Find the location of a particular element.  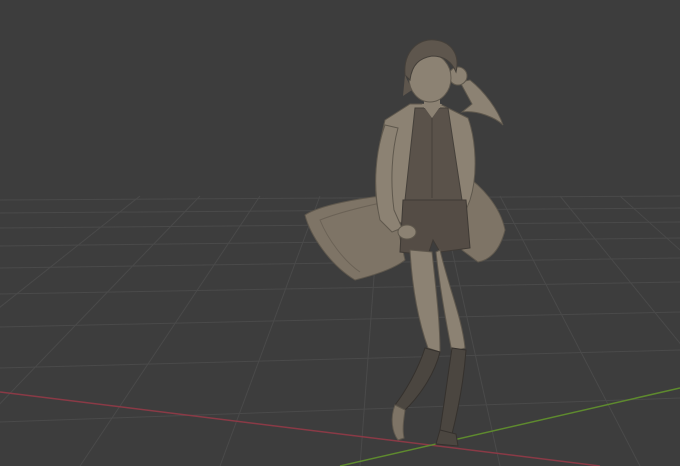

x-axis-line is located at coordinates (300, 428).